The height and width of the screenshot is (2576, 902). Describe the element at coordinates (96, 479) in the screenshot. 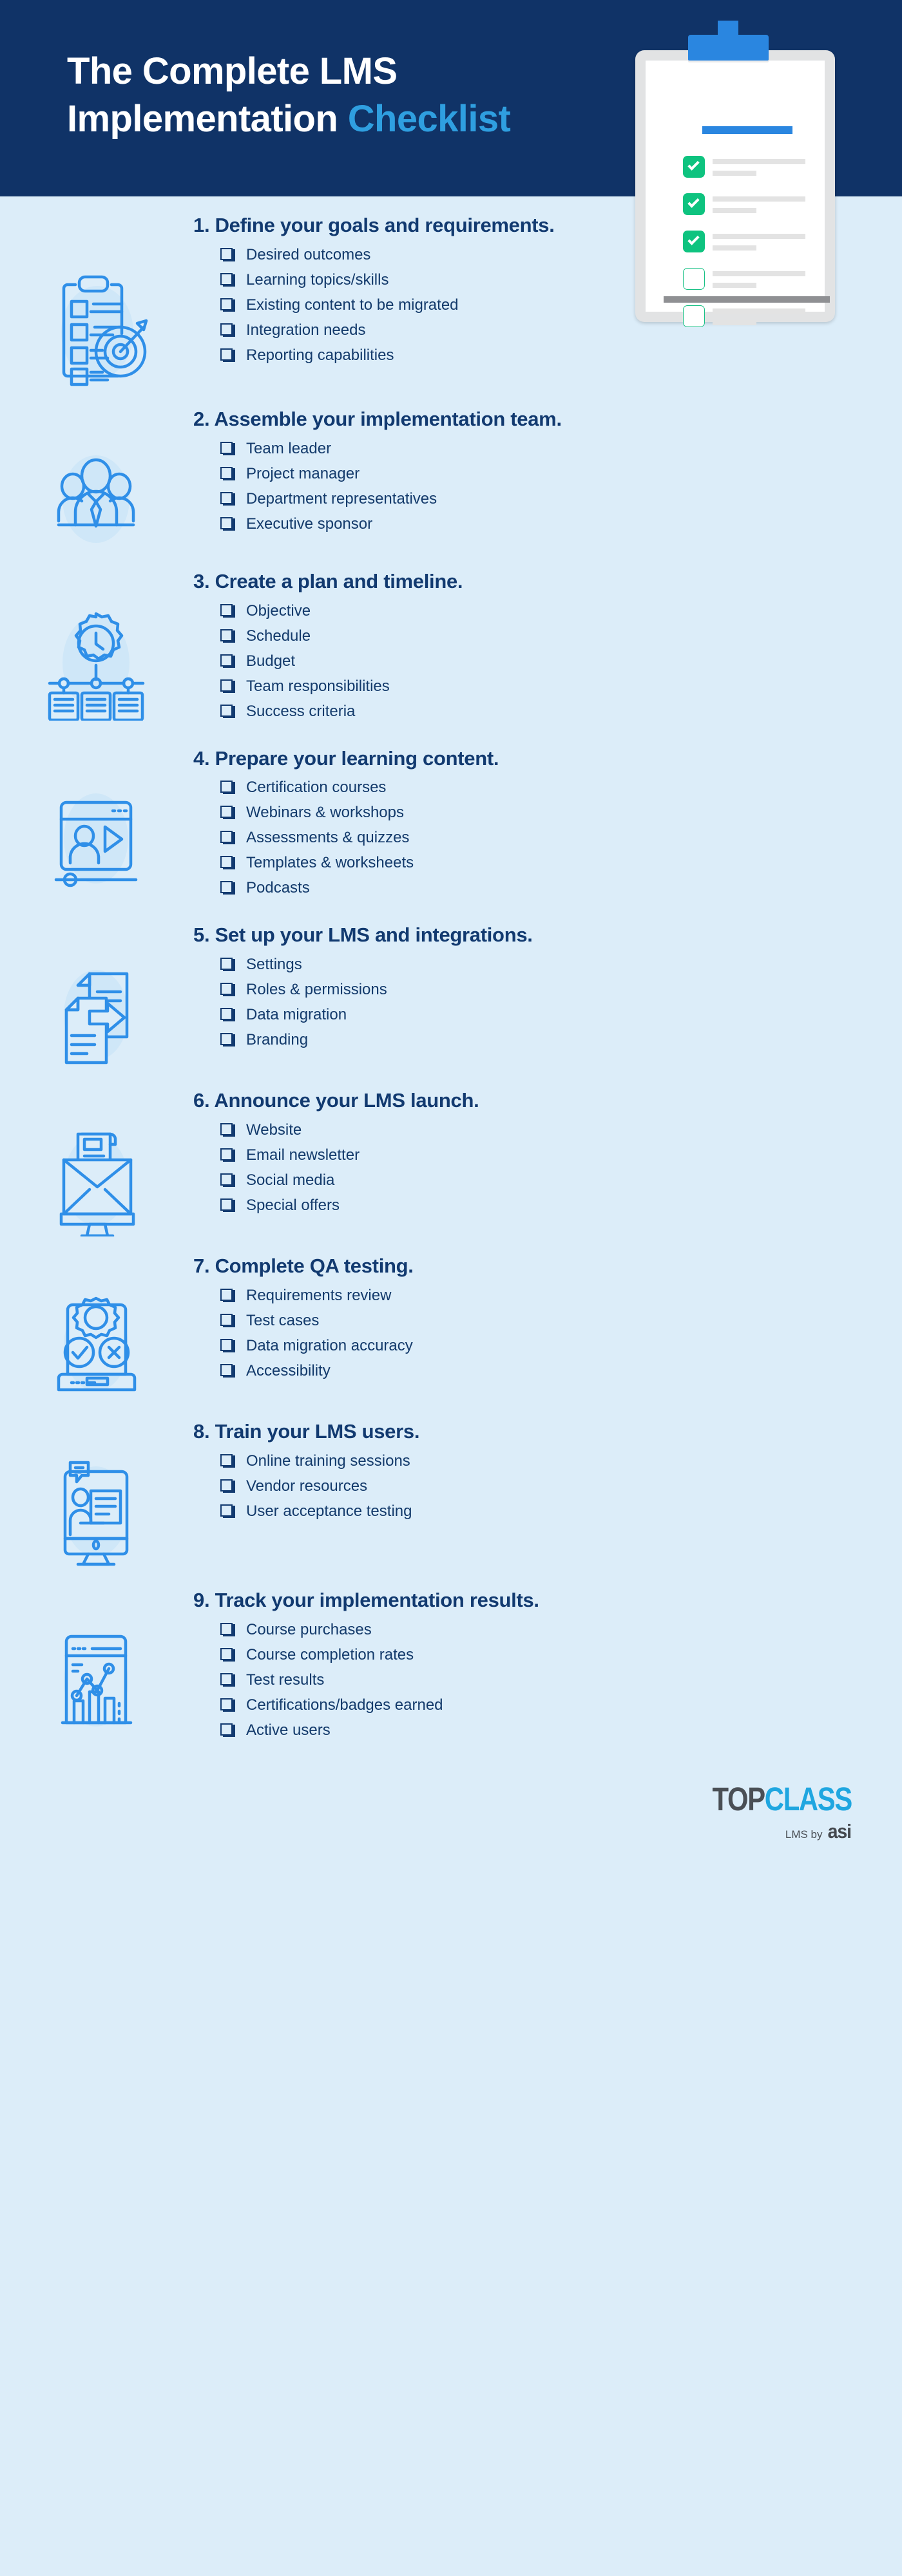

I see `team-people-icon` at that location.